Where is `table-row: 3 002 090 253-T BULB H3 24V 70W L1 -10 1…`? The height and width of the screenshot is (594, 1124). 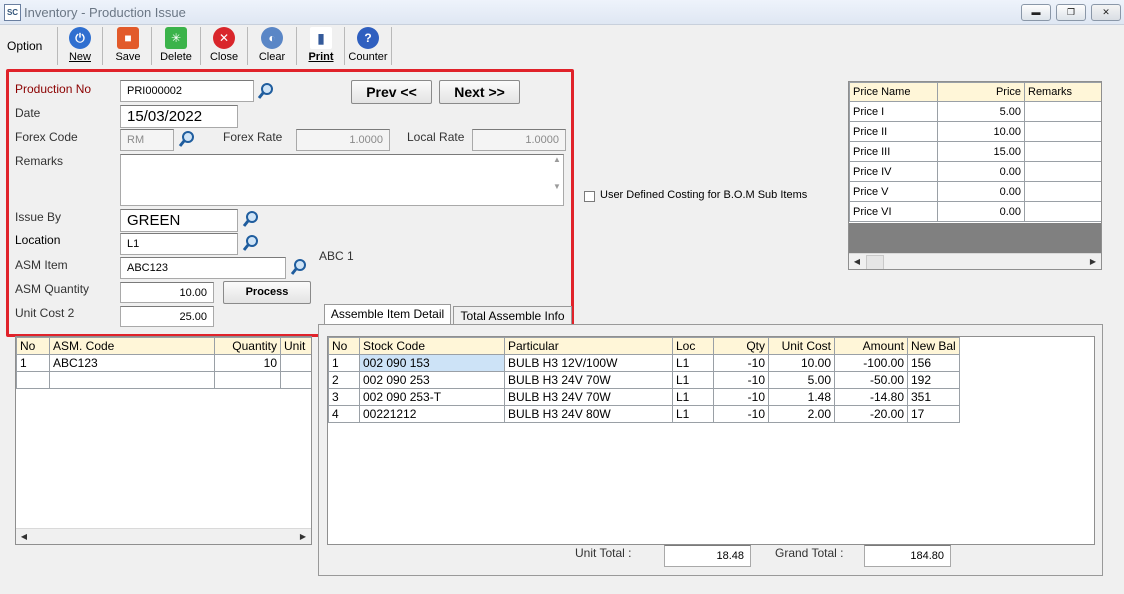 table-row: 3 002 090 253-T BULB H3 24V 70W L1 -10 1… is located at coordinates (644, 397).